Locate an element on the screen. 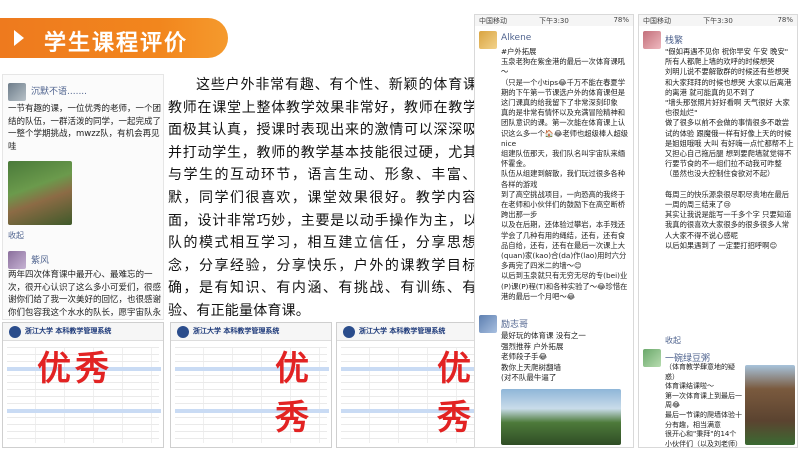  post-username: 紫风 is located at coordinates (40, 261).